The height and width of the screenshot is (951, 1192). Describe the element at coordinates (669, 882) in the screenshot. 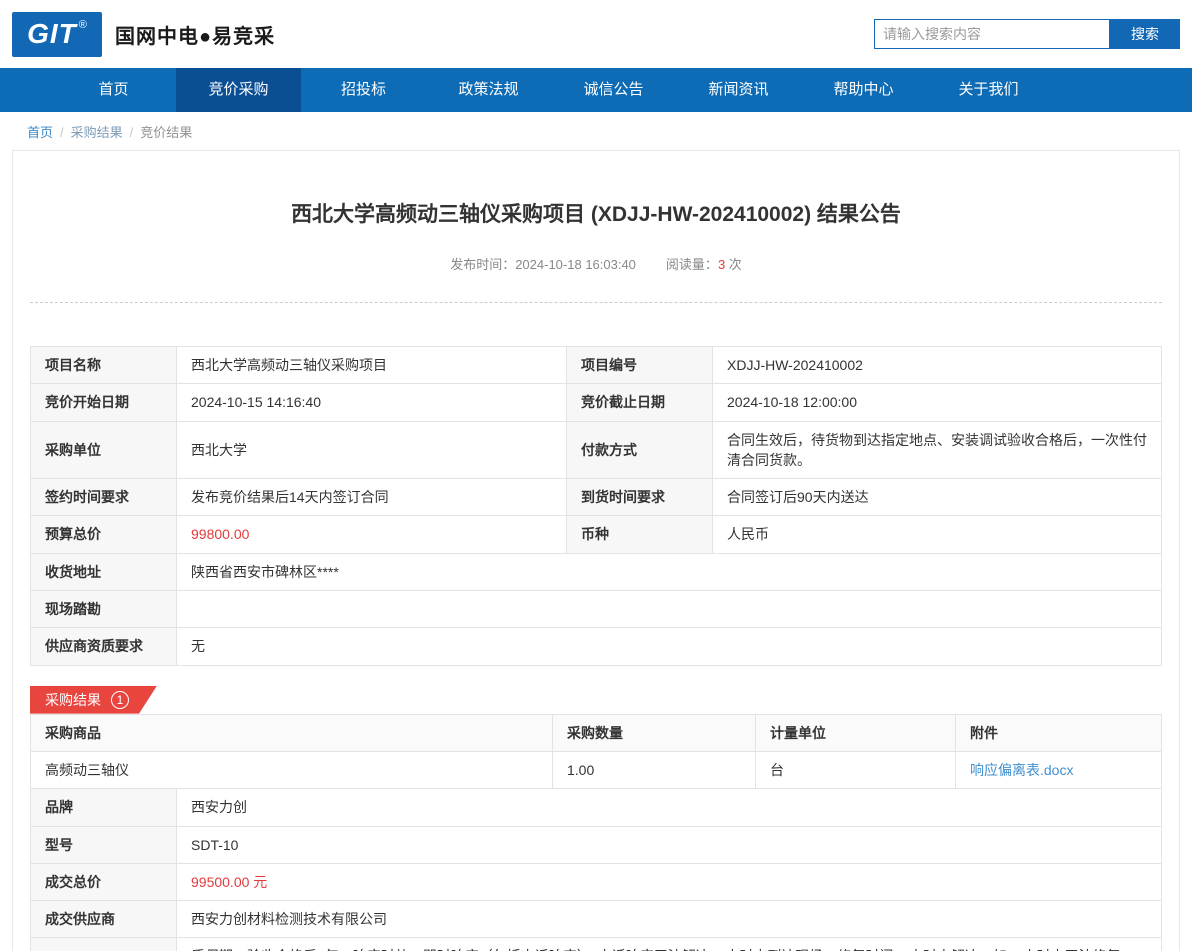

I see `field-value: 99500.00 元` at that location.